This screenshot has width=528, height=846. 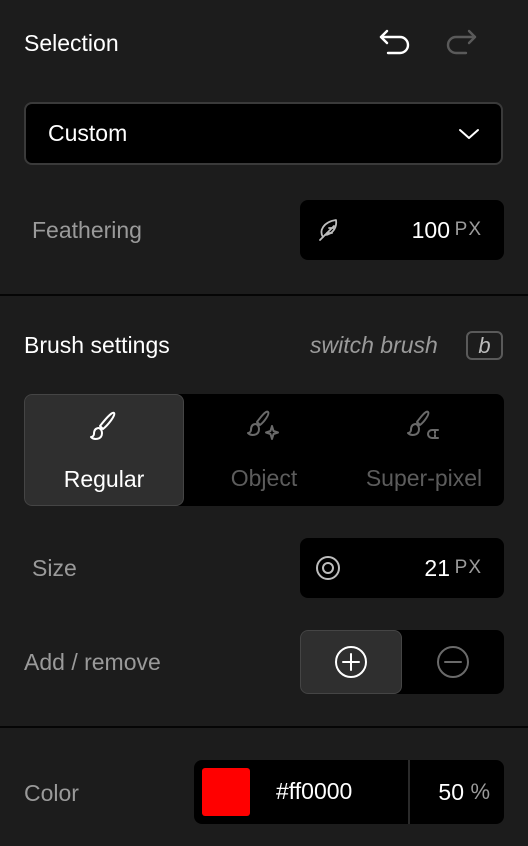 What do you see at coordinates (264, 478) in the screenshot?
I see `brush-option-label: Object` at bounding box center [264, 478].